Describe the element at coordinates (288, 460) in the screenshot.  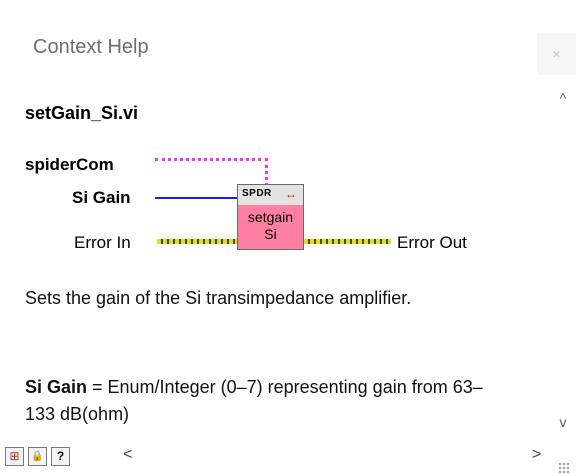
I see `help-toolbar: ⊞ 🔒 ? < >` at that location.